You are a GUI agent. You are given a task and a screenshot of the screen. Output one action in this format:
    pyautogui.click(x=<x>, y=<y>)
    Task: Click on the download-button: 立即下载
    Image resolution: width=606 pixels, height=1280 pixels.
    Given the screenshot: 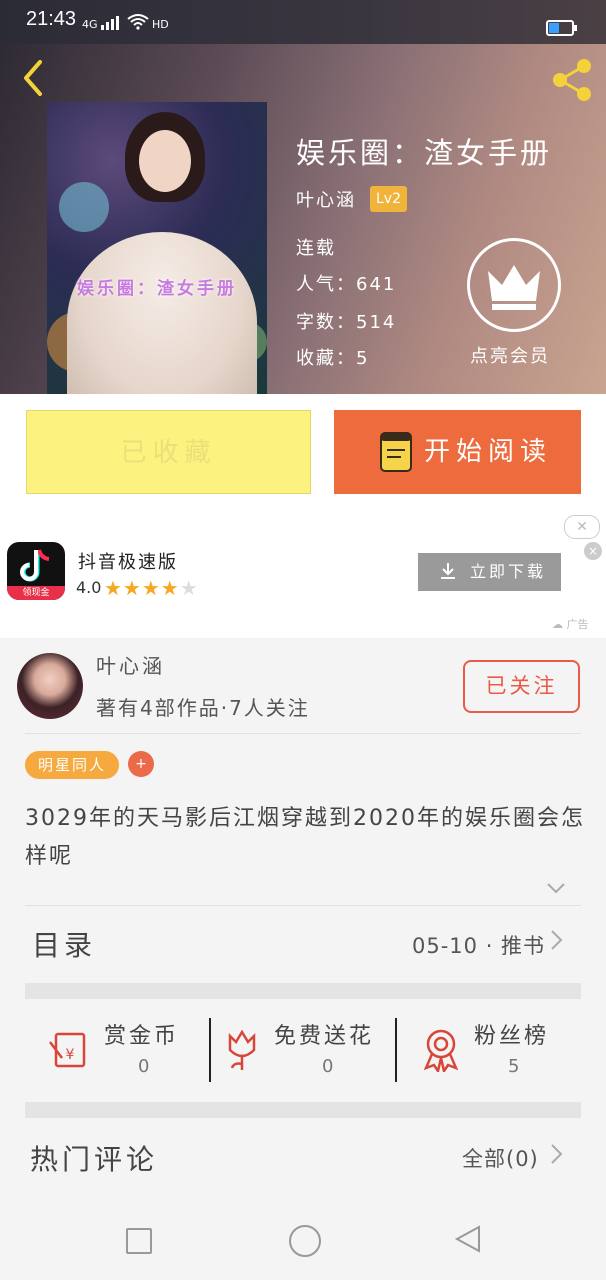 What is the action you would take?
    pyautogui.click(x=489, y=572)
    